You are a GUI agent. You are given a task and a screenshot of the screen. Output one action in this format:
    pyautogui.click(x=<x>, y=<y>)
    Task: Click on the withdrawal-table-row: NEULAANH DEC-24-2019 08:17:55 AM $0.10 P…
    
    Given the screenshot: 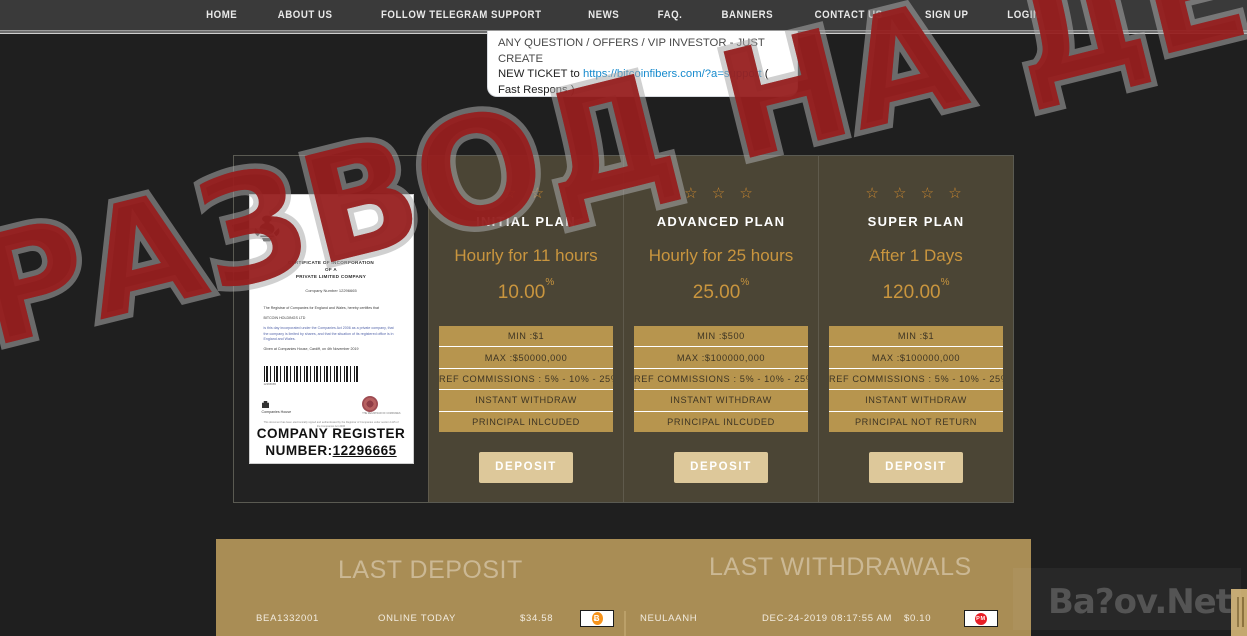 What is the action you would take?
    pyautogui.click(x=826, y=618)
    